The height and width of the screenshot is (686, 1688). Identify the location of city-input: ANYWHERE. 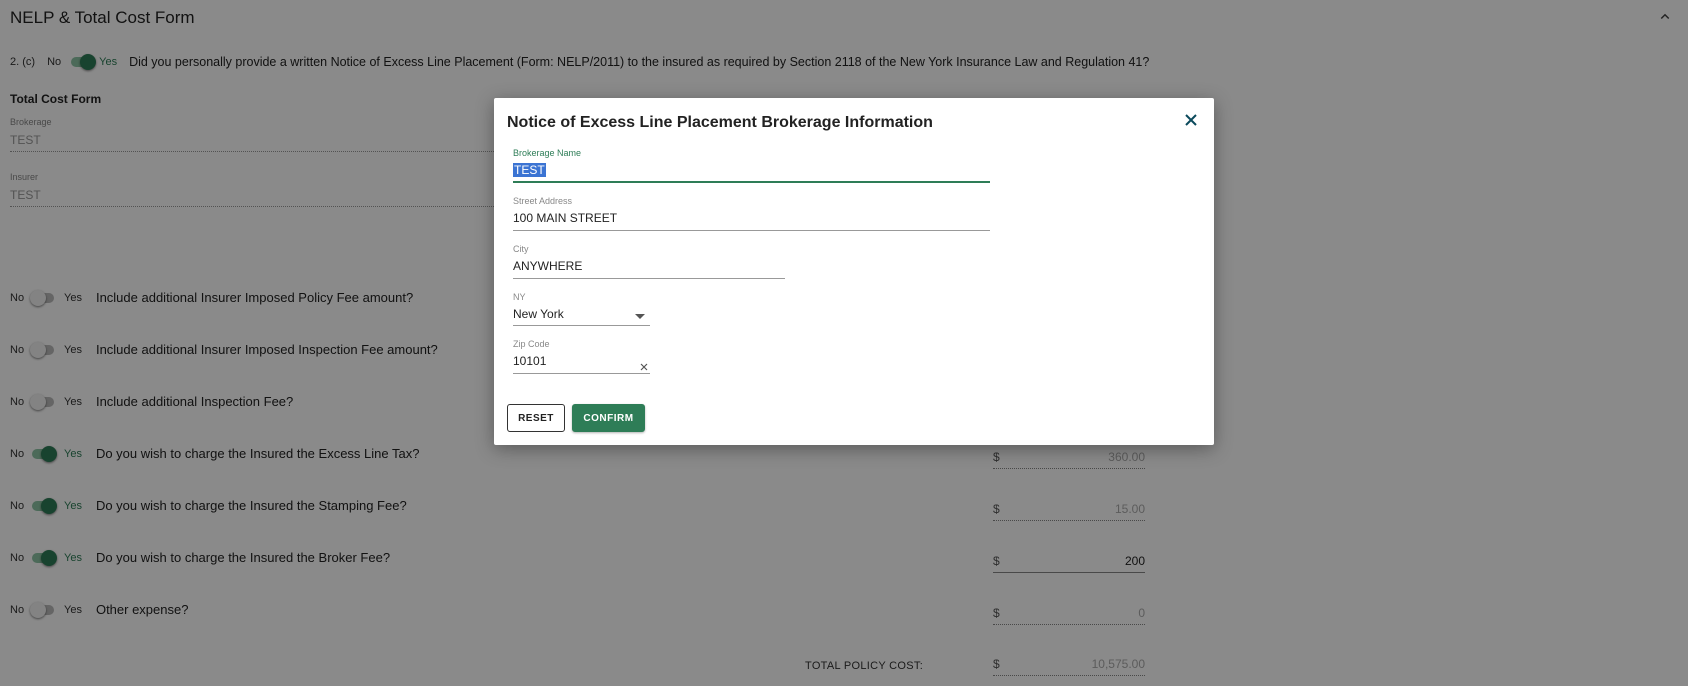
(649, 266).